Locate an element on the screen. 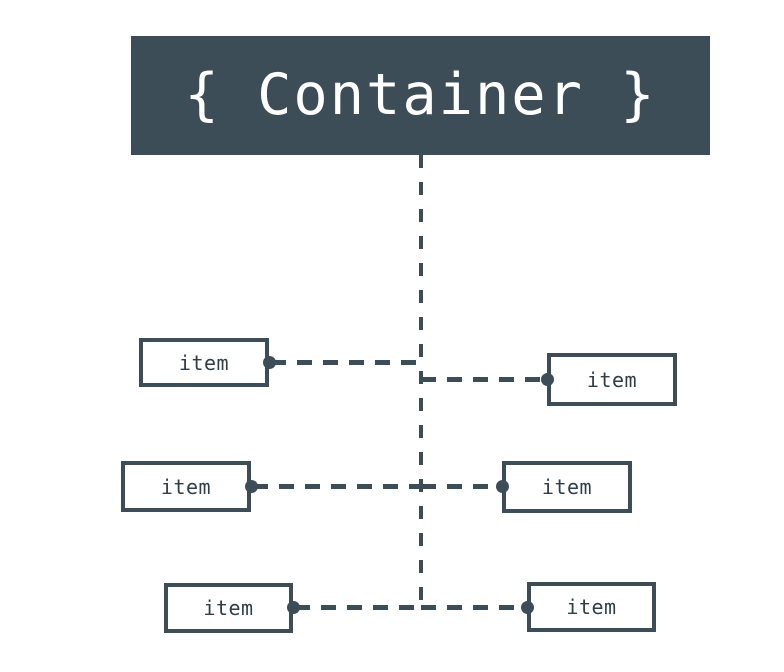 This screenshot has height=672, width=784. item-box-left-3: item is located at coordinates (228, 608).